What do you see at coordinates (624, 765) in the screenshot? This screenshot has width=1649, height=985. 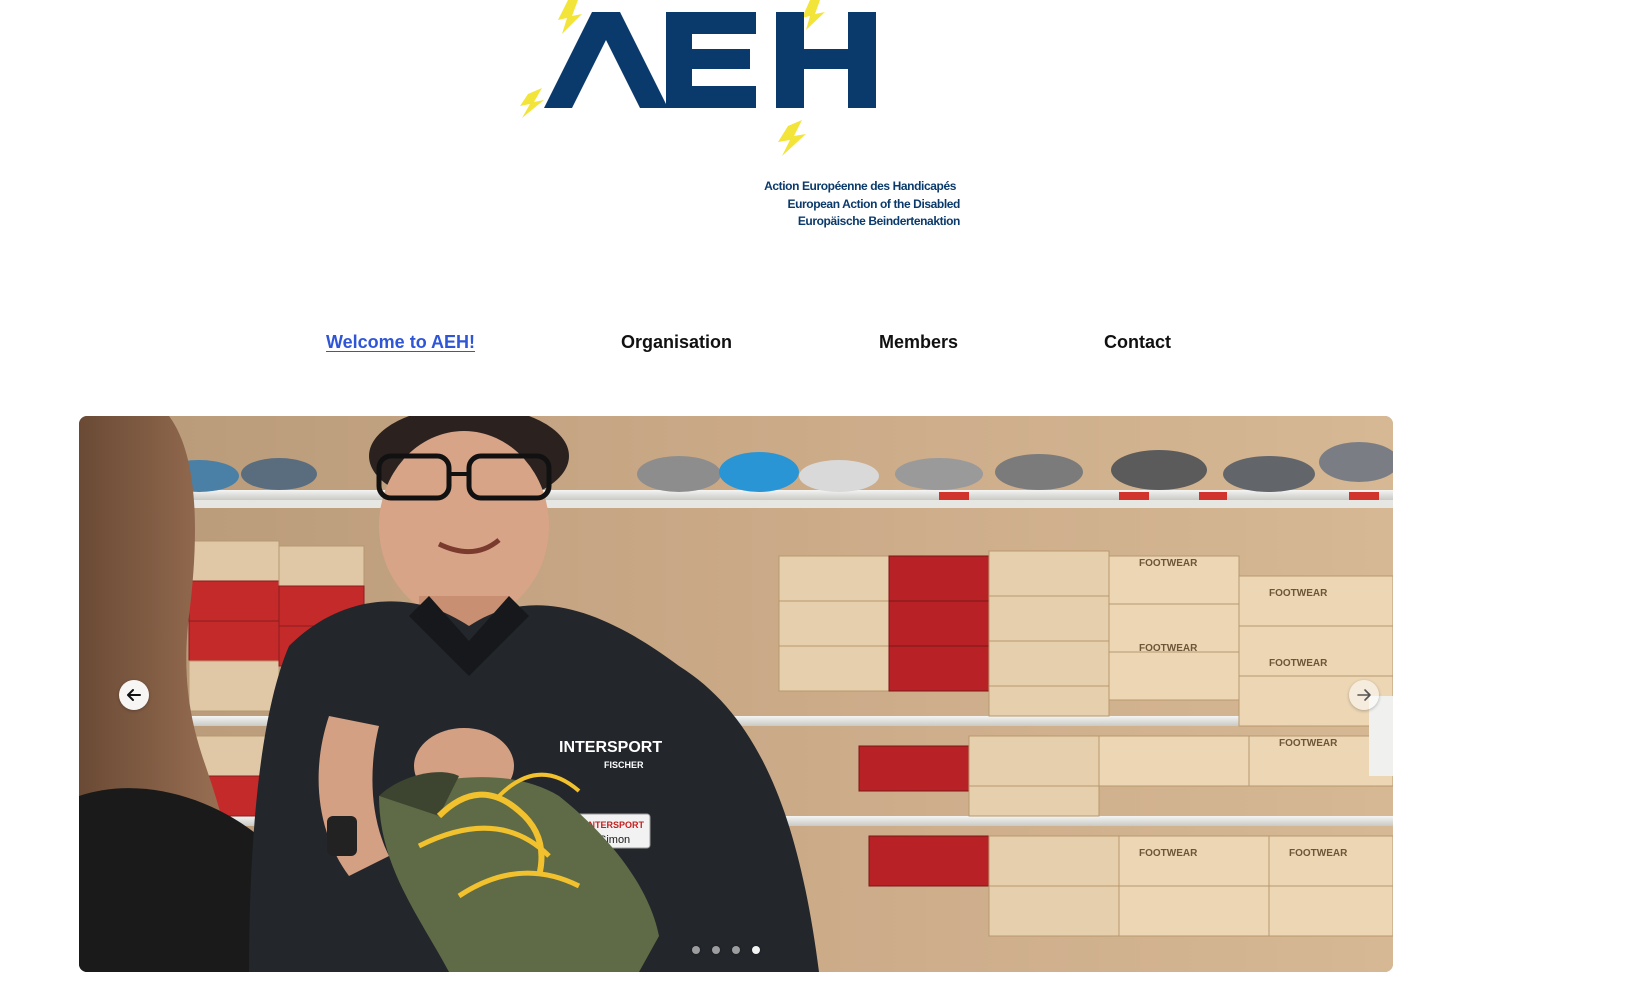 I see `shirt-logo-sub: FISCHER` at bounding box center [624, 765].